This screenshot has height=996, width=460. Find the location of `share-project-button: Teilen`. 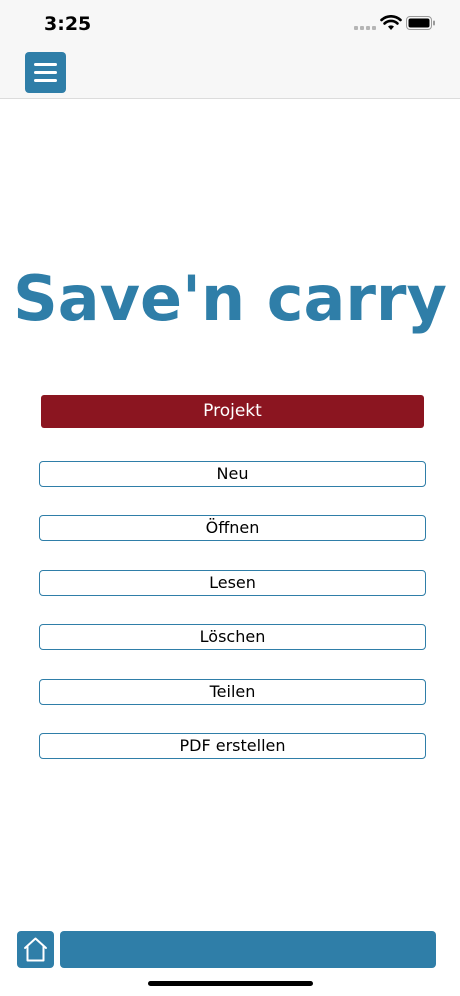

share-project-button: Teilen is located at coordinates (232, 692).